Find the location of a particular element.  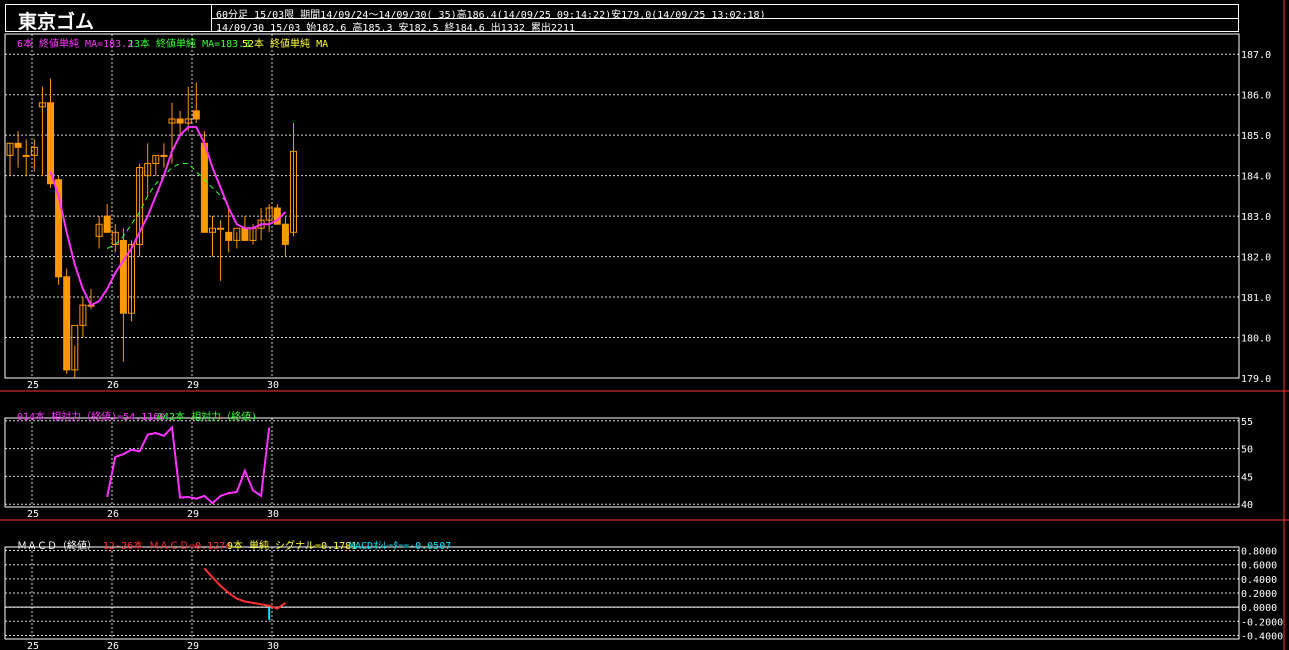

ma13-legend: 13本 終値単純 MA=183.3 is located at coordinates (189, 44).